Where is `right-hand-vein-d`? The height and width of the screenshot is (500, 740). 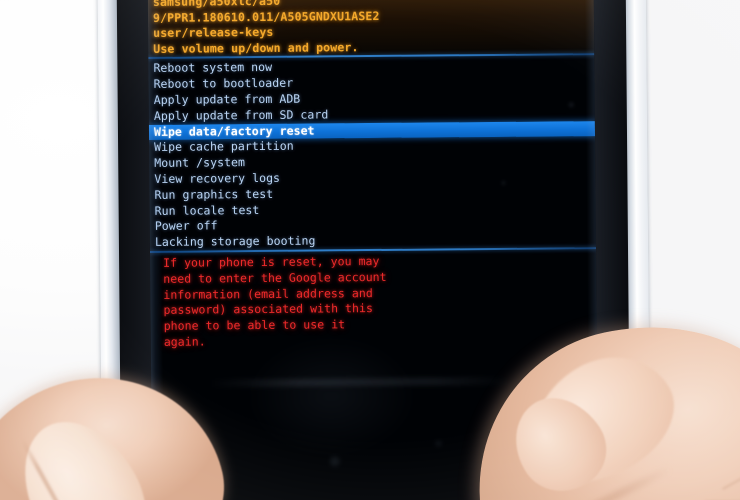
right-hand-vein-d is located at coordinates (730, 475).